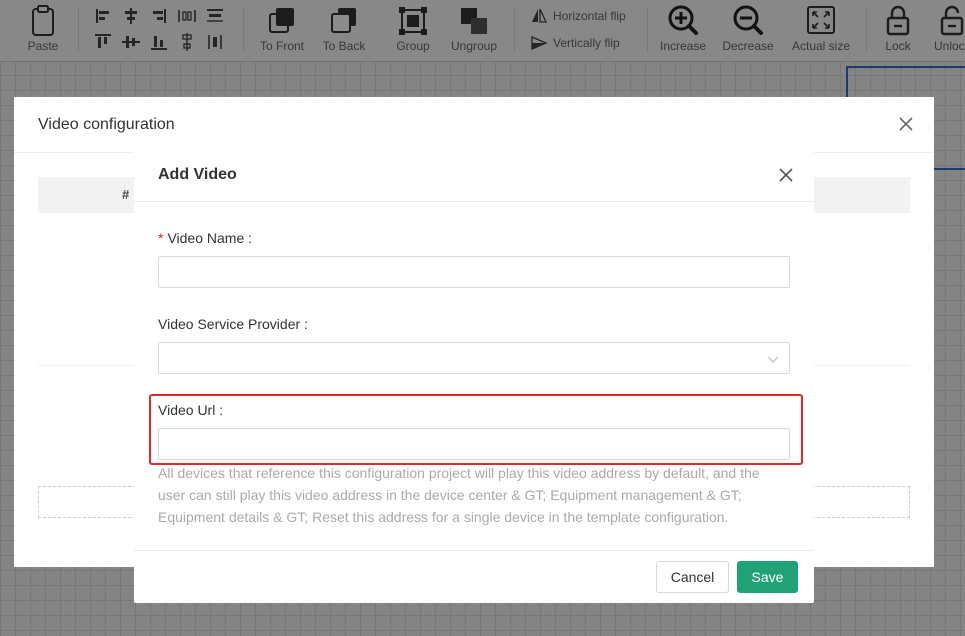 The image size is (965, 636). Describe the element at coordinates (106, 124) in the screenshot. I see `video-configuration-title: Video configuration` at that location.